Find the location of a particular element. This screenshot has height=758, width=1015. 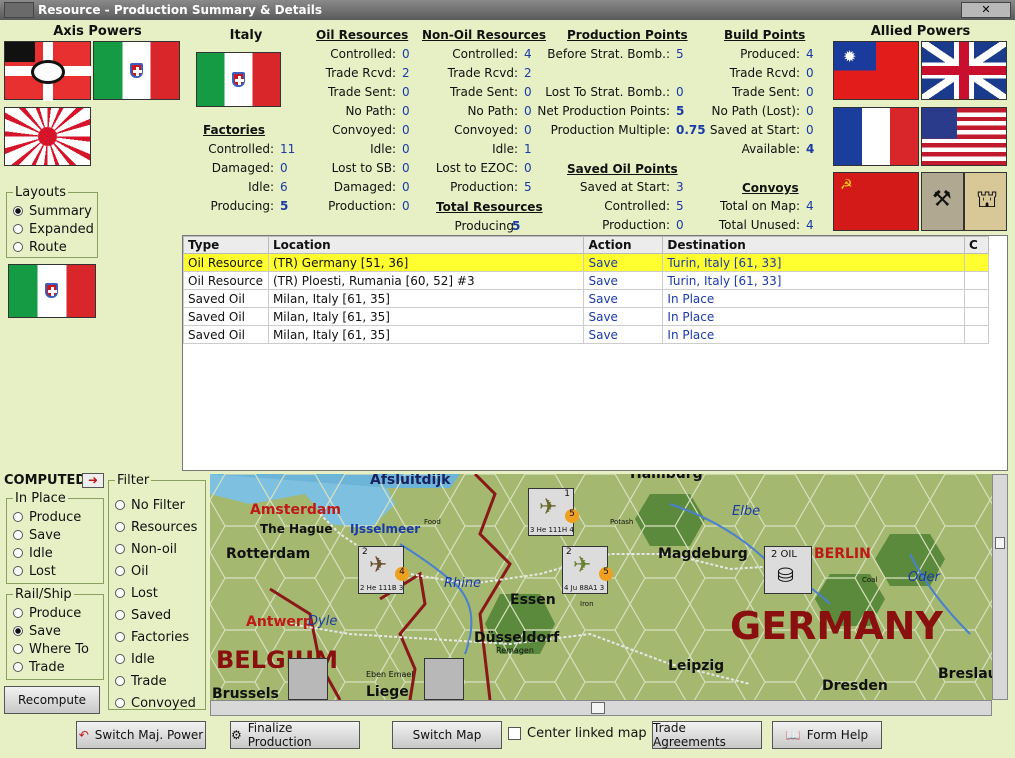

filter-option-no-filter-radio: No Filter is located at coordinates (156, 505).